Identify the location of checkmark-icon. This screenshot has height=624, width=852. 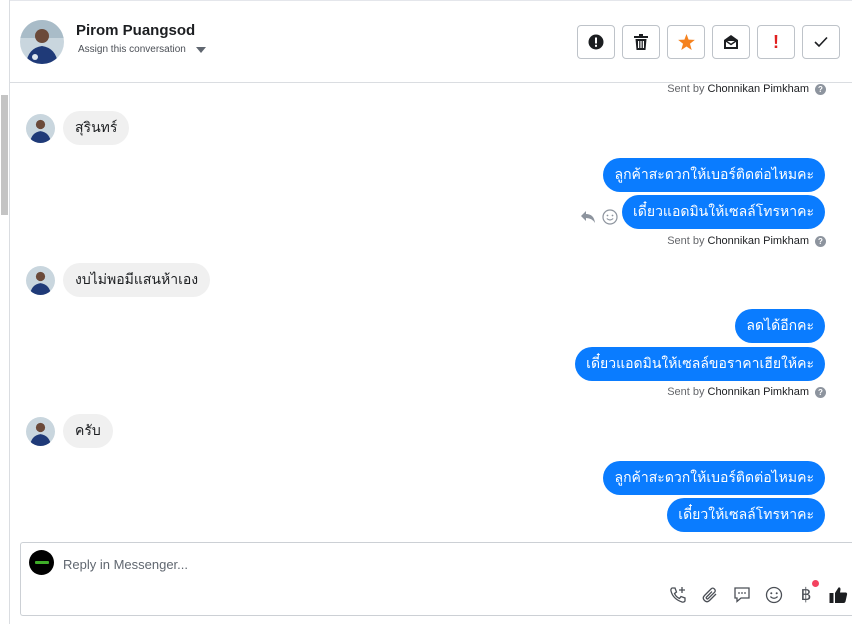
(821, 42).